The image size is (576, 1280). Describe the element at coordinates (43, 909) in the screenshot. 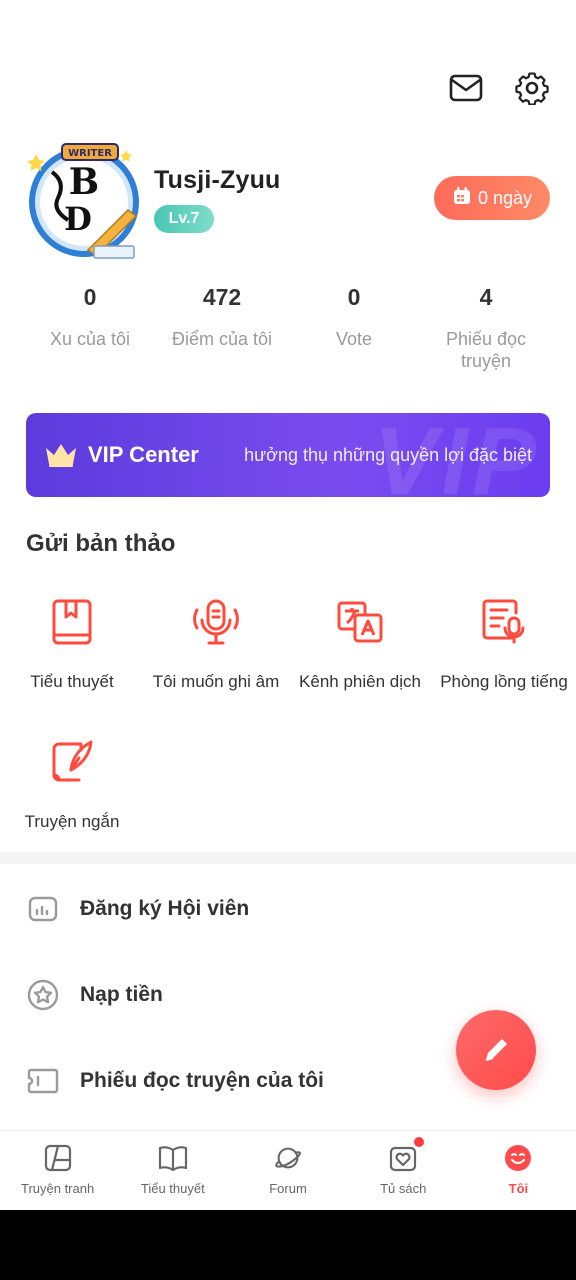

I see `membership-icon` at that location.